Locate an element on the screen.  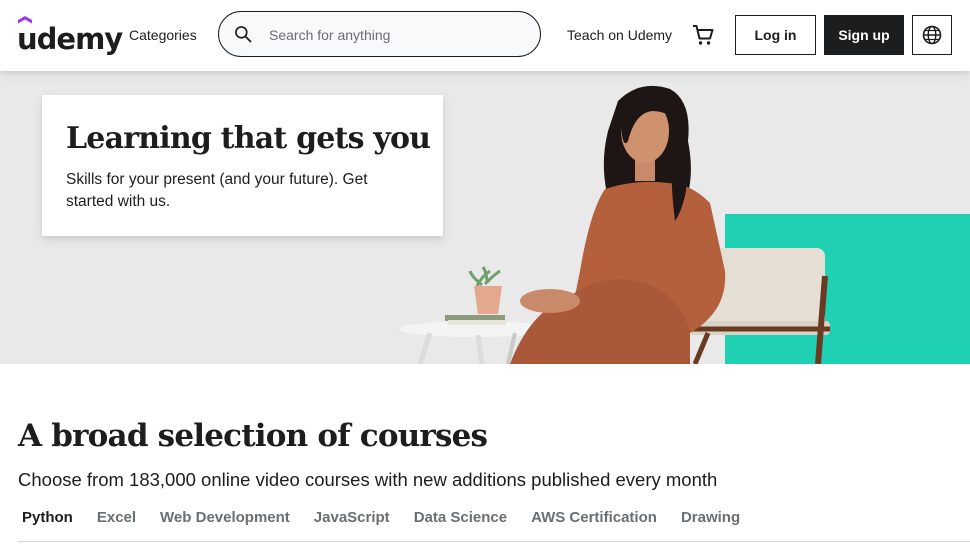
tab-javascript: JavaScript is located at coordinates (352, 519).